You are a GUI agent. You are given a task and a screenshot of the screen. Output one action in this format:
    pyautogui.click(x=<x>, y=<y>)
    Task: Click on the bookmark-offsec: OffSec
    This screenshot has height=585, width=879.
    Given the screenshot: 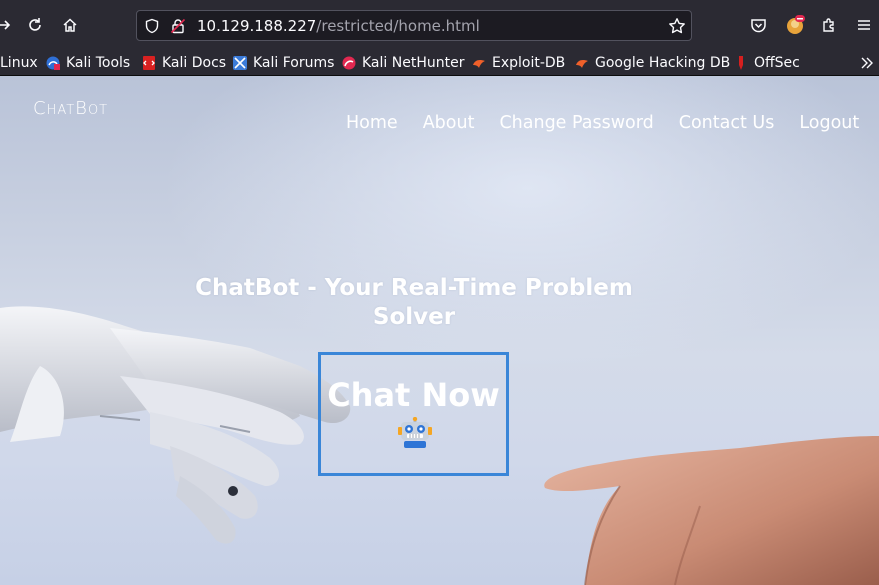 What is the action you would take?
    pyautogui.click(x=766, y=63)
    